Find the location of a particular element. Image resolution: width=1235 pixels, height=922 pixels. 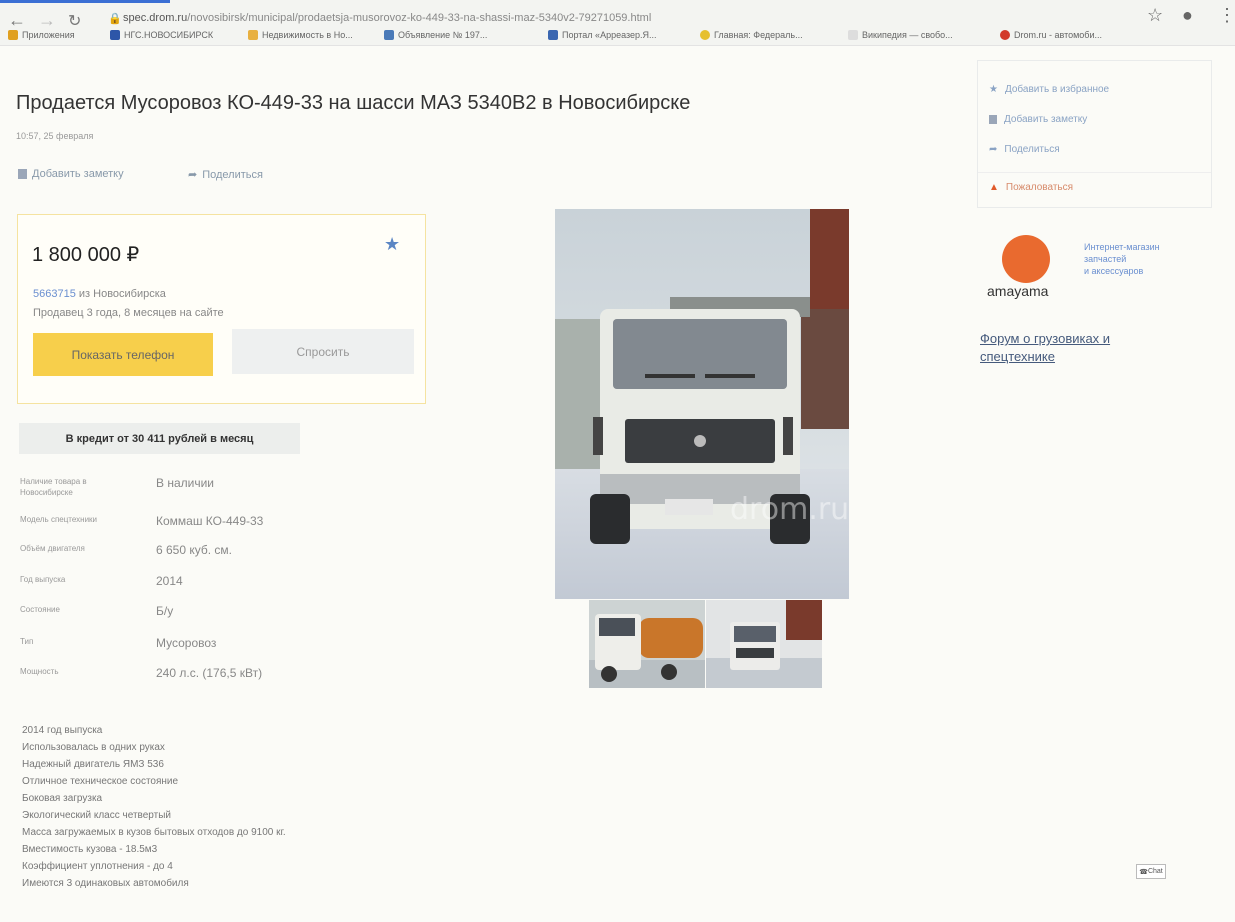

ask-button: Спросить is located at coordinates (323, 351).